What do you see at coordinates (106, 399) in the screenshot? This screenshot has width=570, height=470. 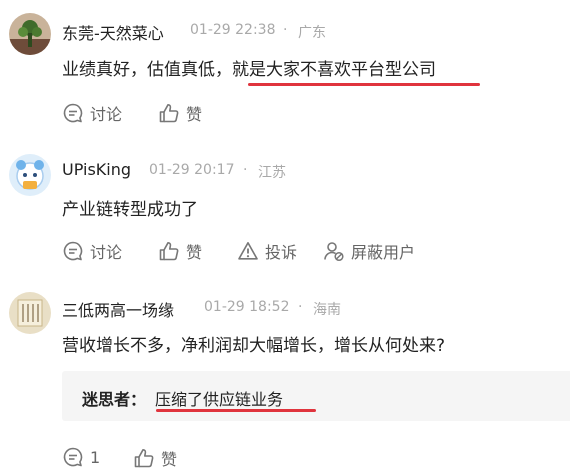 I see `reply-username-text: 迷思者` at bounding box center [106, 399].